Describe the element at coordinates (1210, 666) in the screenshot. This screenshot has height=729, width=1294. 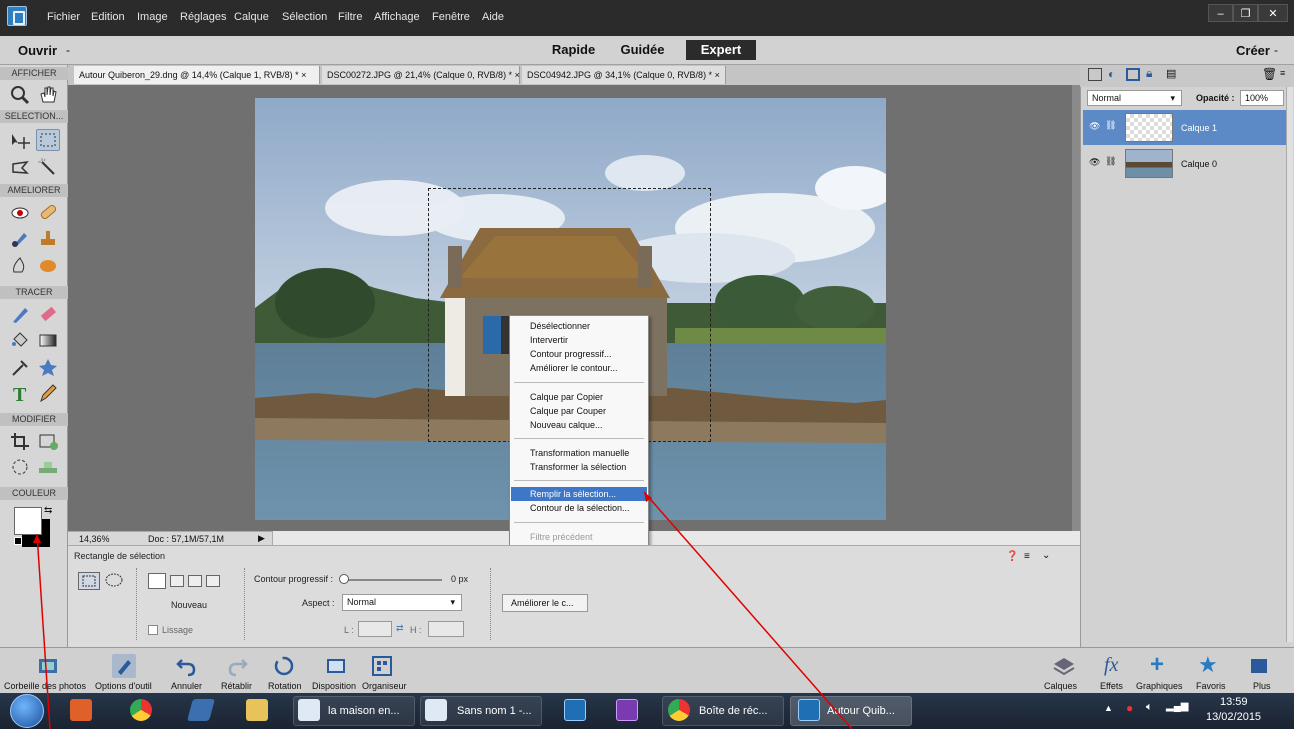
I see `favorites-icon: ★` at that location.